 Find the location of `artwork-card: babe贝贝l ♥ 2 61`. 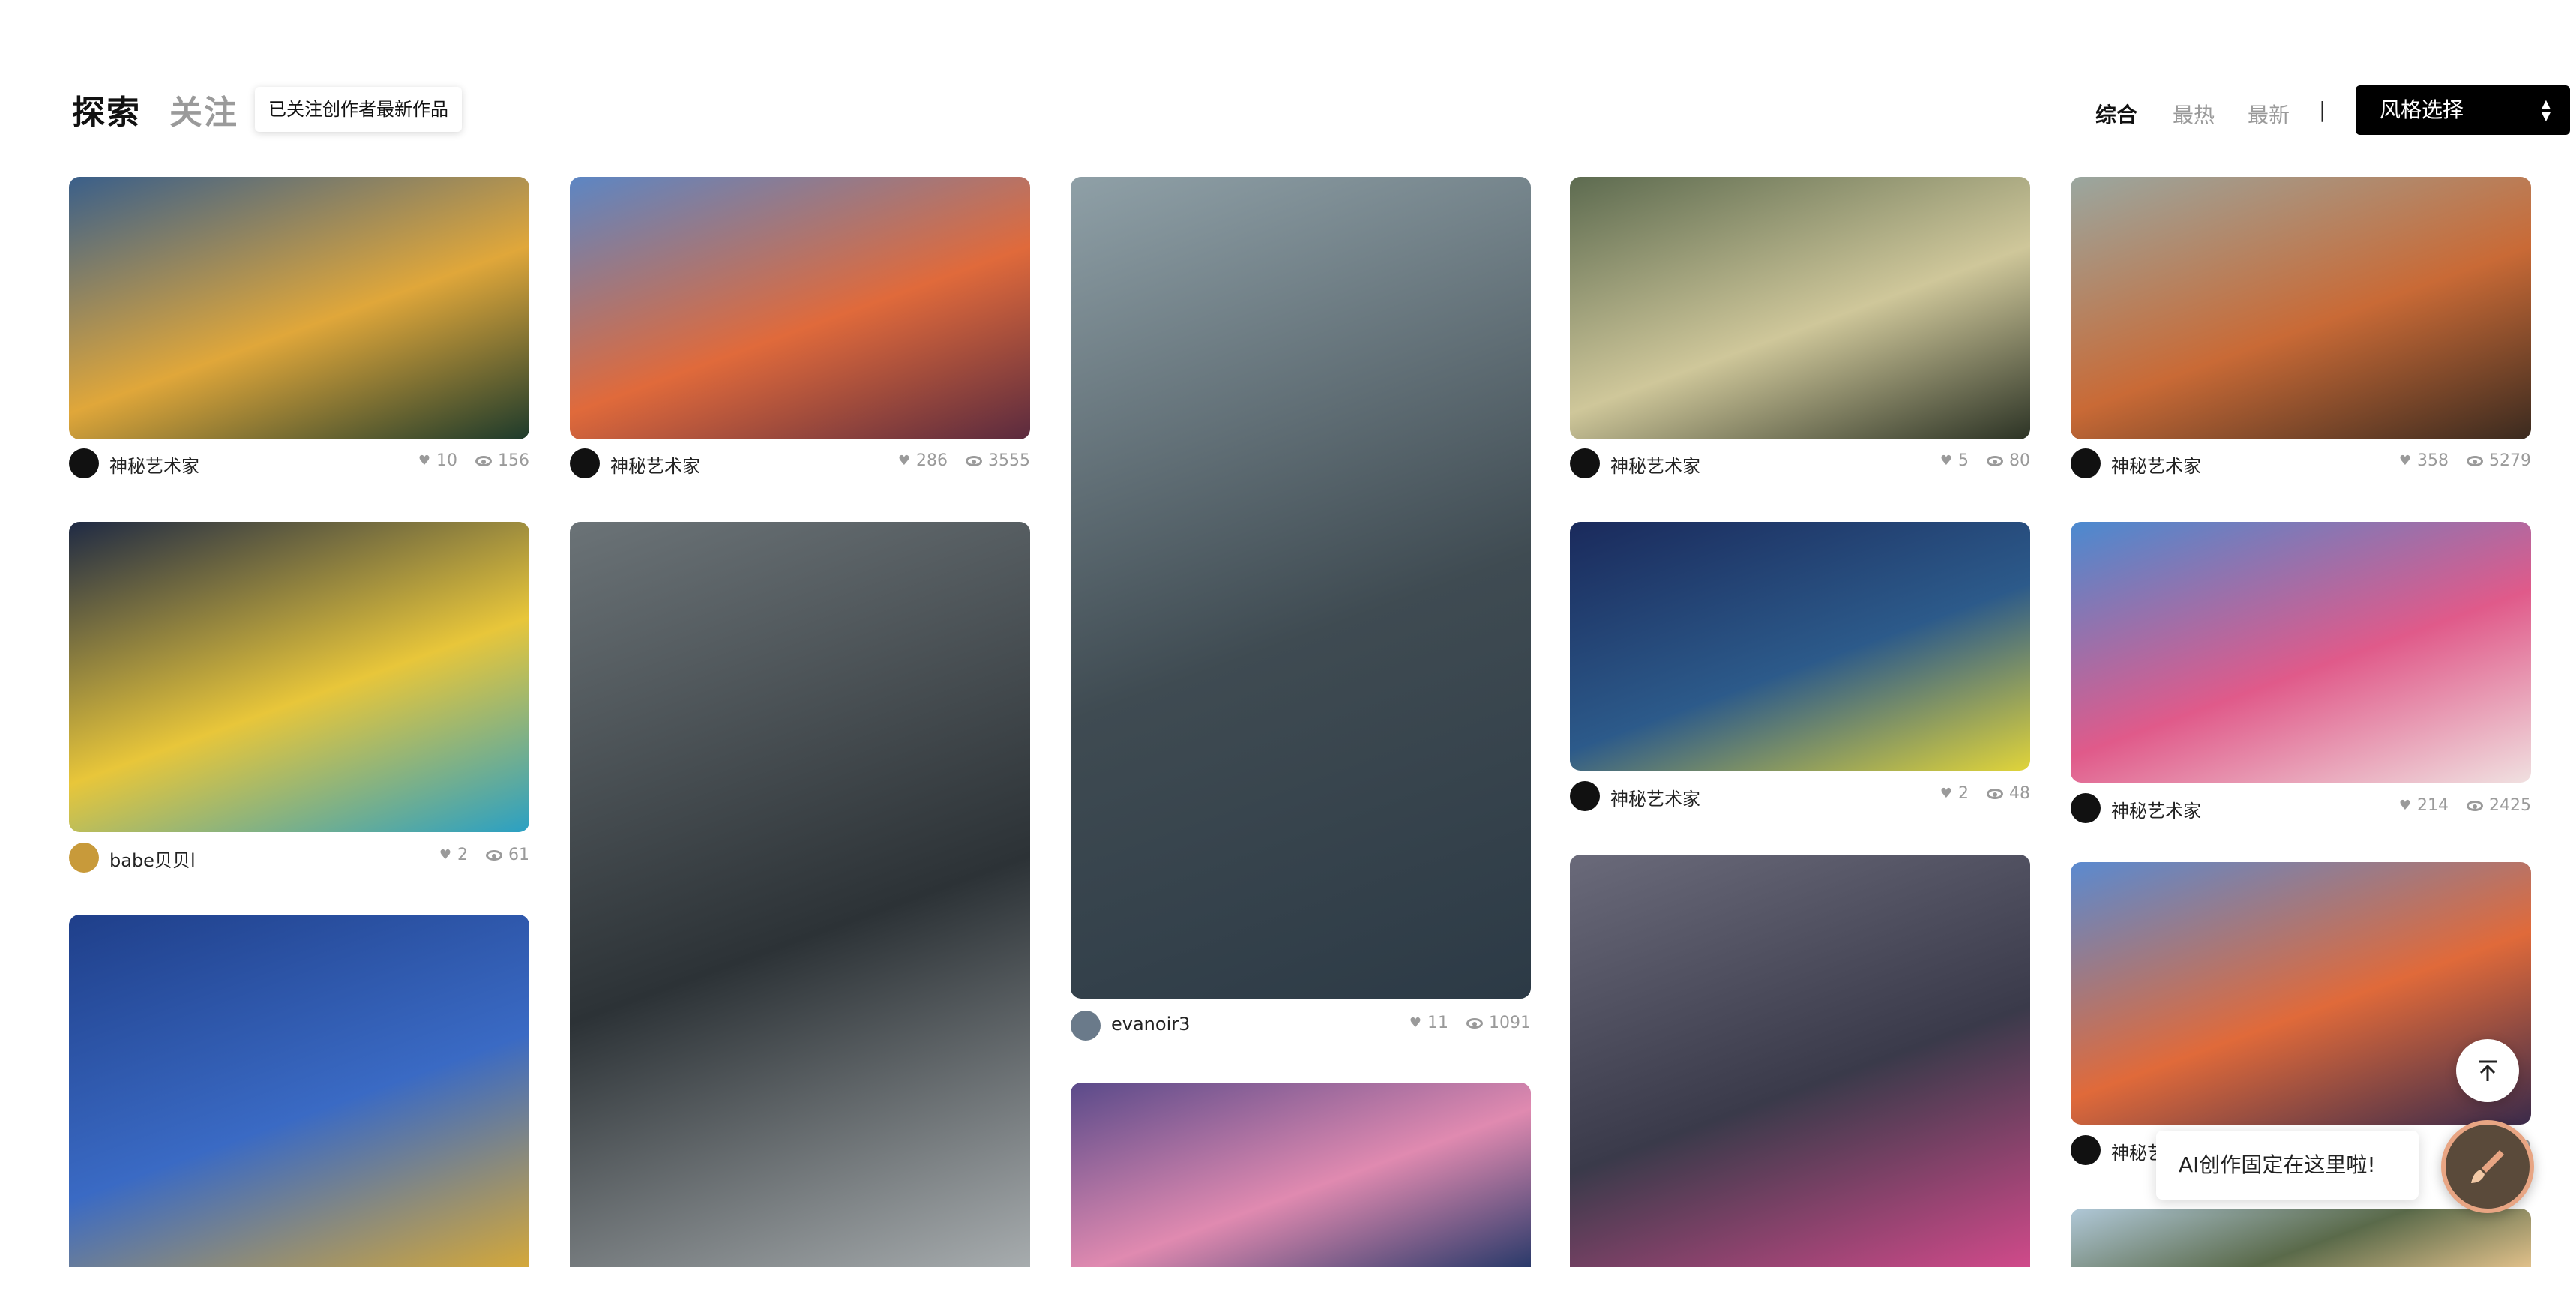

artwork-card: babe贝贝l ♥ 2 61 is located at coordinates (299, 697).